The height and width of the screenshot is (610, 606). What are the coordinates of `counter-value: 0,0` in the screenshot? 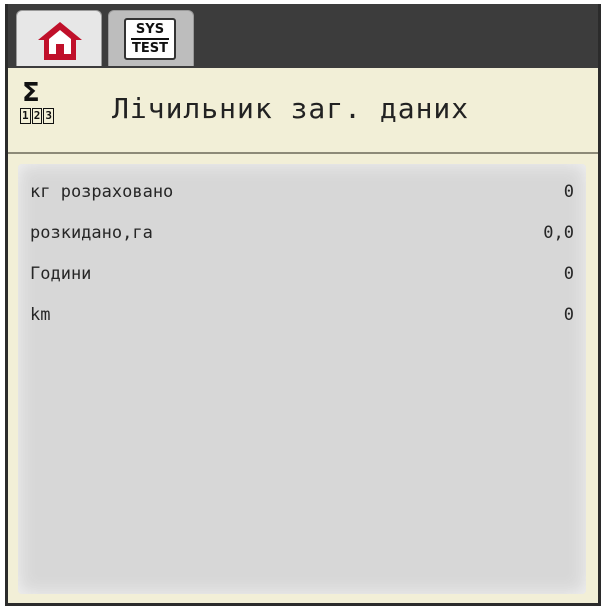 It's located at (558, 233).